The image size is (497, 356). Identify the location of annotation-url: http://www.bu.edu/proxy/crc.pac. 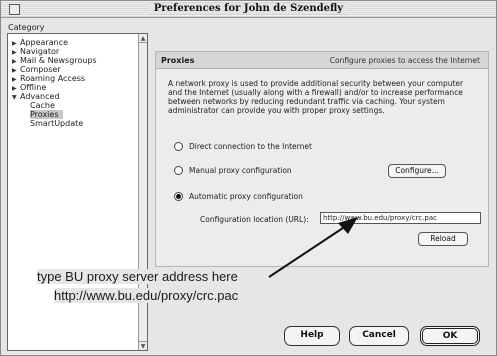
(146, 295).